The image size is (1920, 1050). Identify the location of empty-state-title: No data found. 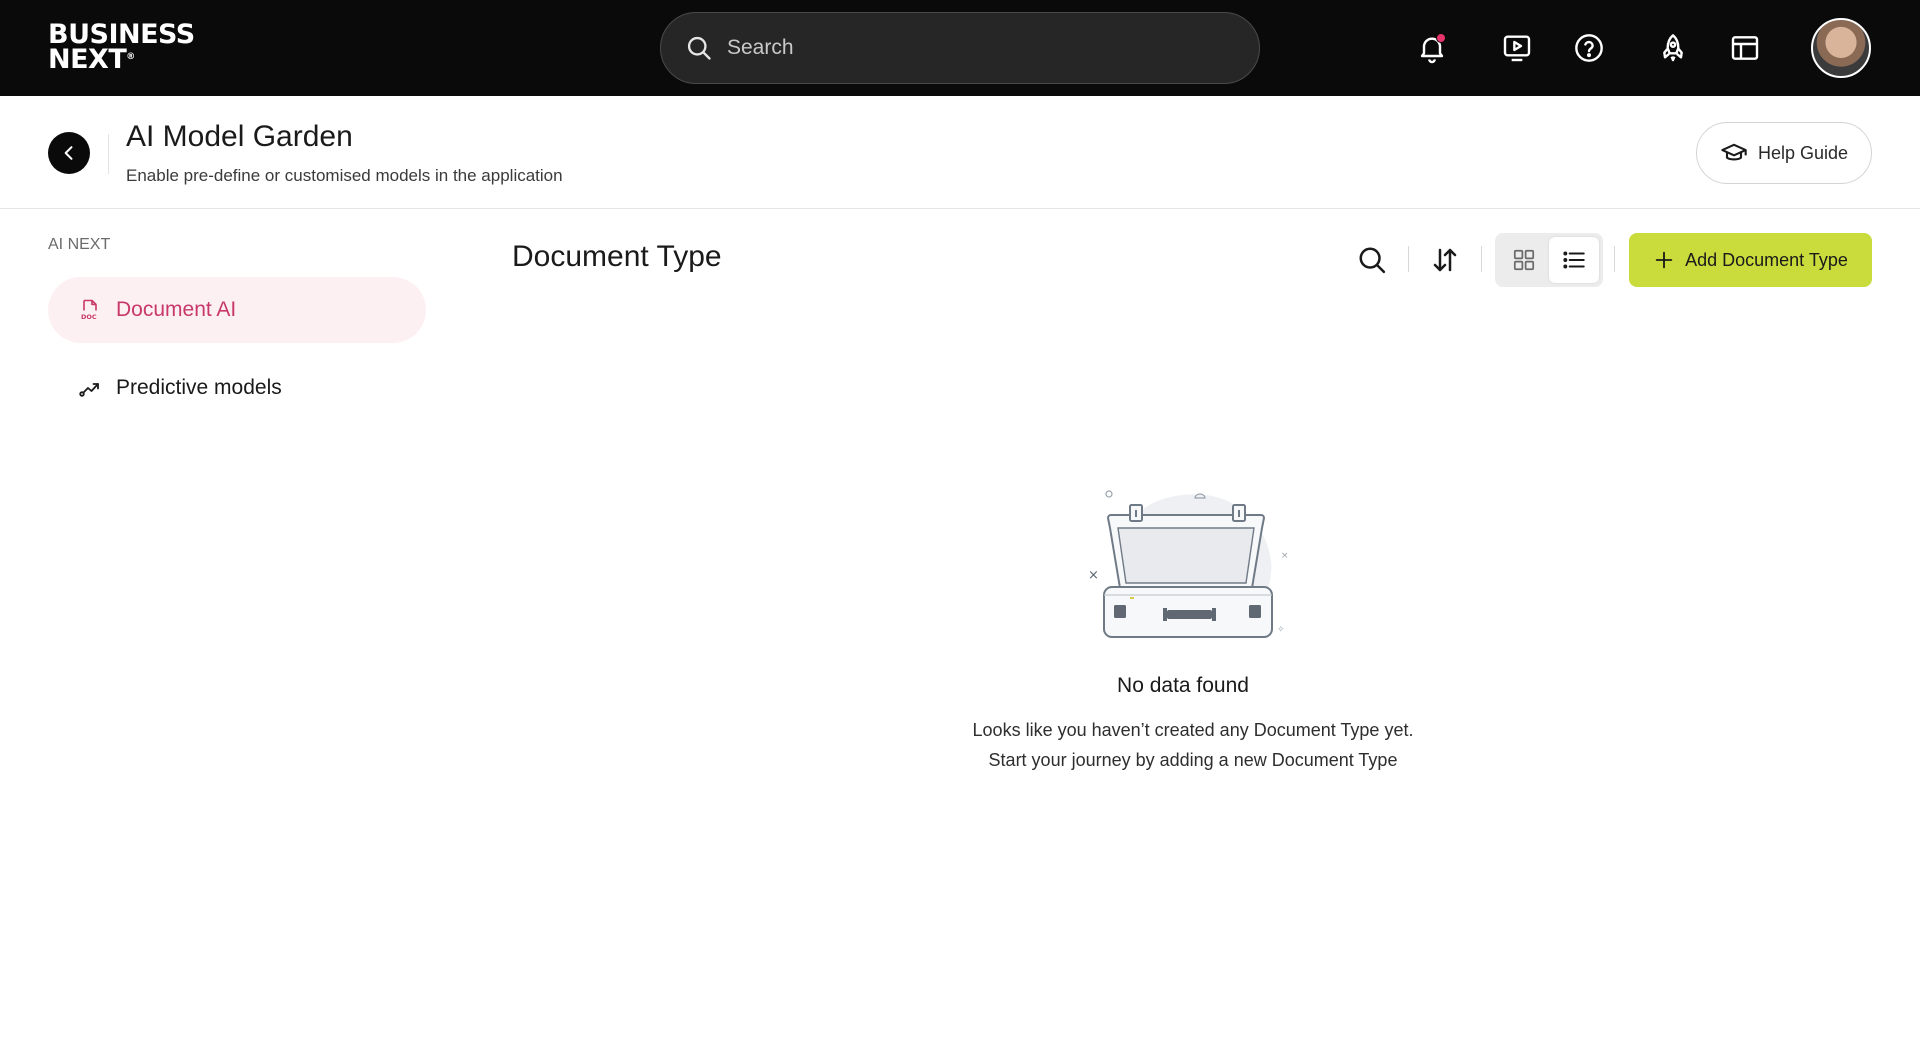
(1183, 685).